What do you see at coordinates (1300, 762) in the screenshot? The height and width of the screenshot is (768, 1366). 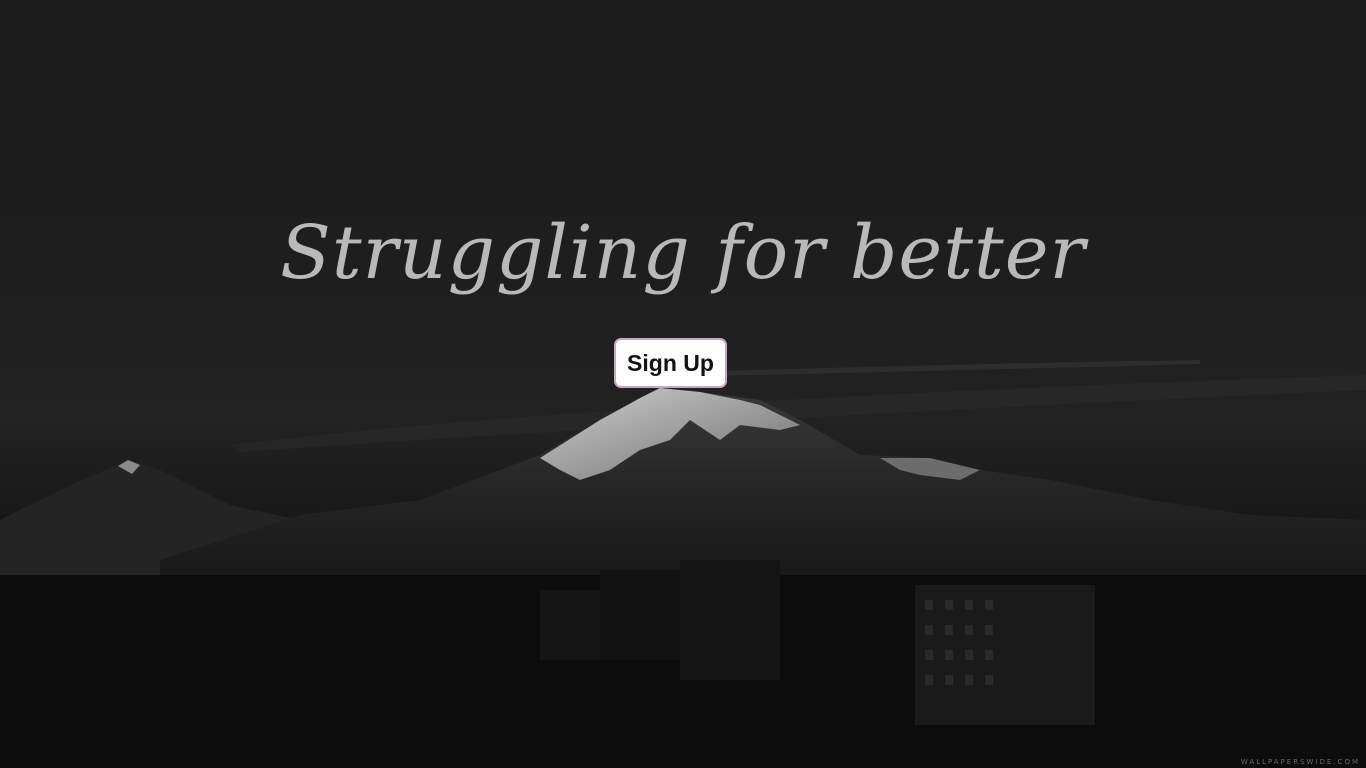 I see `wallpaper-watermark: WALLPAPERSWIDE.COM` at bounding box center [1300, 762].